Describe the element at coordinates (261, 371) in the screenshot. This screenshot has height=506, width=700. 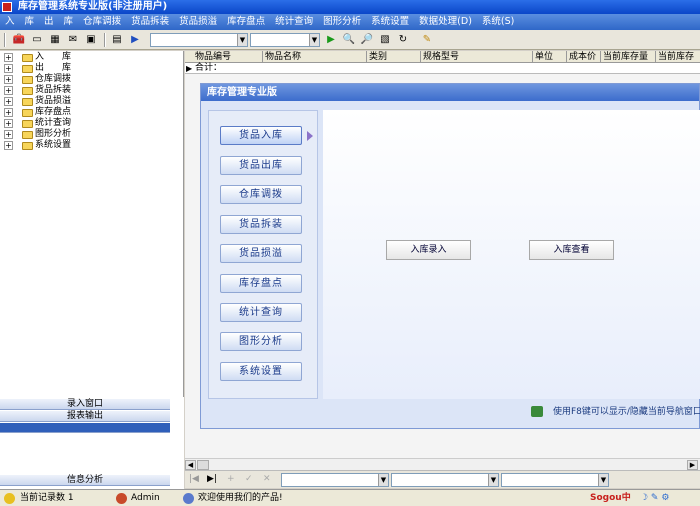
I see `system-settings-button: 系统设置` at that location.